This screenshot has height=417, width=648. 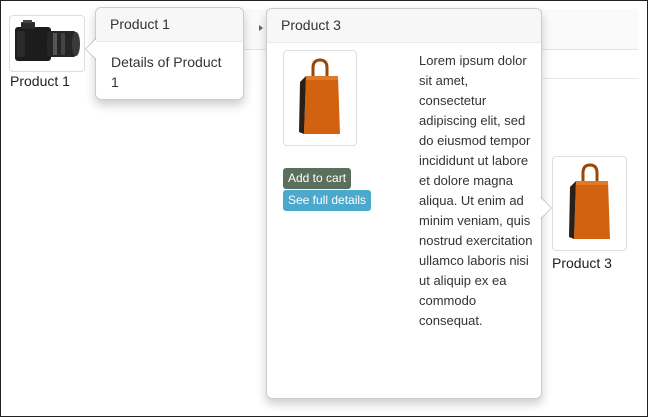 I want to click on popover-body: Details of Product 1, so click(x=166, y=72).